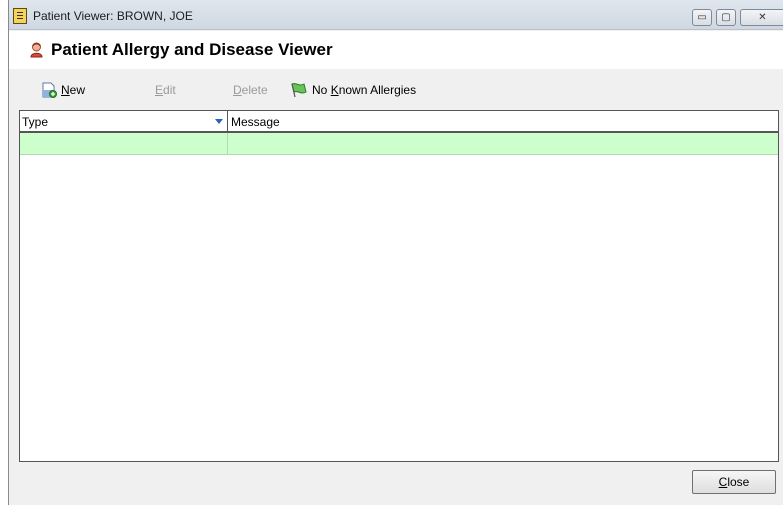 This screenshot has width=783, height=505. I want to click on edit-button: Edit, so click(165, 90).